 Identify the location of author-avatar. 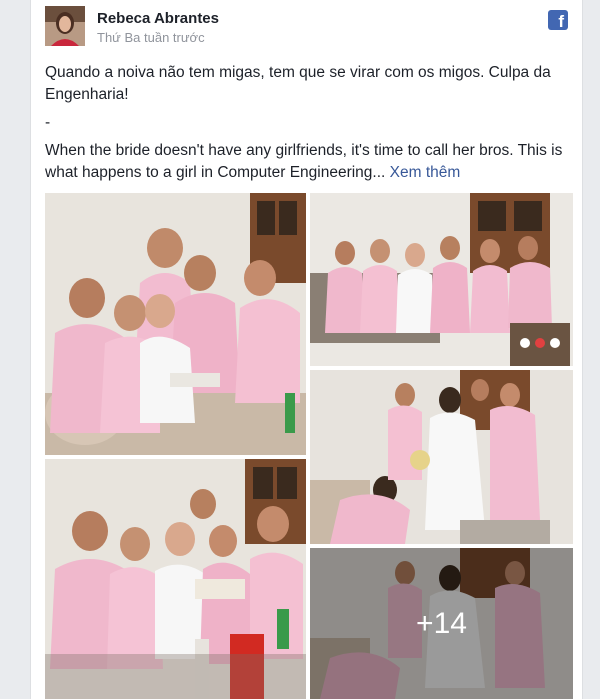
(65, 26).